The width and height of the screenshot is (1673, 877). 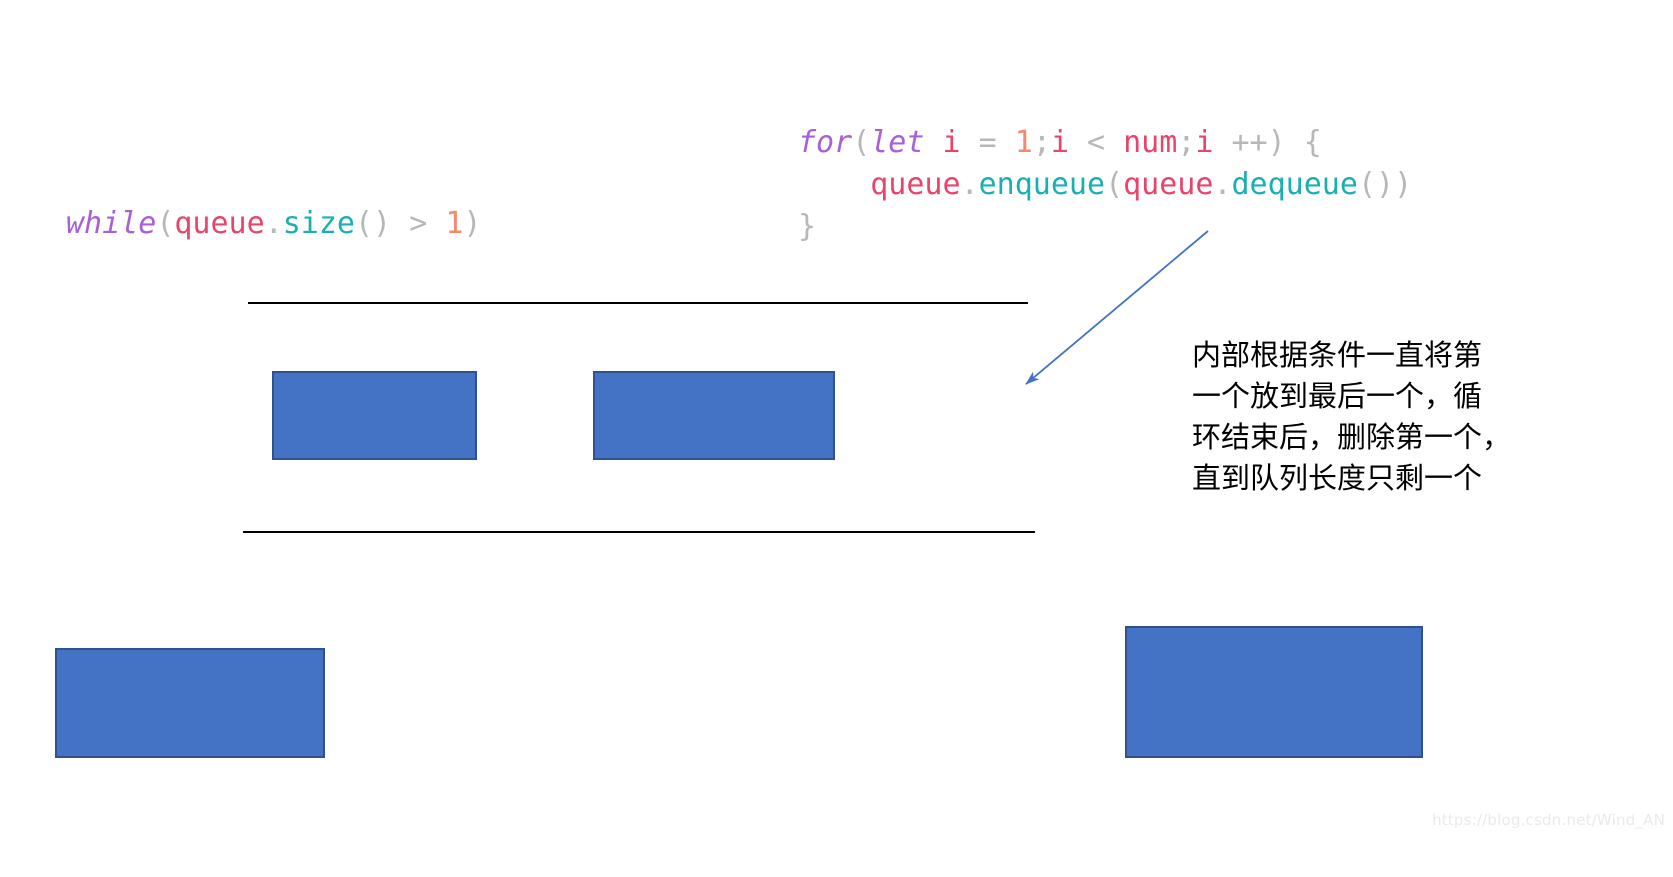 What do you see at coordinates (472, 223) in the screenshot?
I see `while-close-paren: )` at bounding box center [472, 223].